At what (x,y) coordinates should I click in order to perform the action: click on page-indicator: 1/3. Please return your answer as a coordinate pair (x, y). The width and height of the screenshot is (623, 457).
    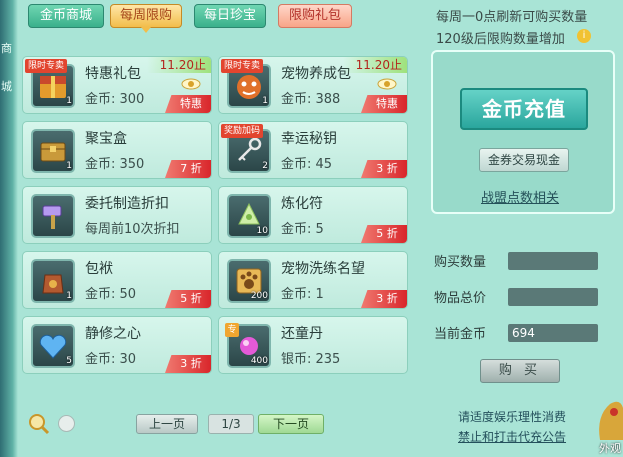
    Looking at the image, I should click on (231, 424).